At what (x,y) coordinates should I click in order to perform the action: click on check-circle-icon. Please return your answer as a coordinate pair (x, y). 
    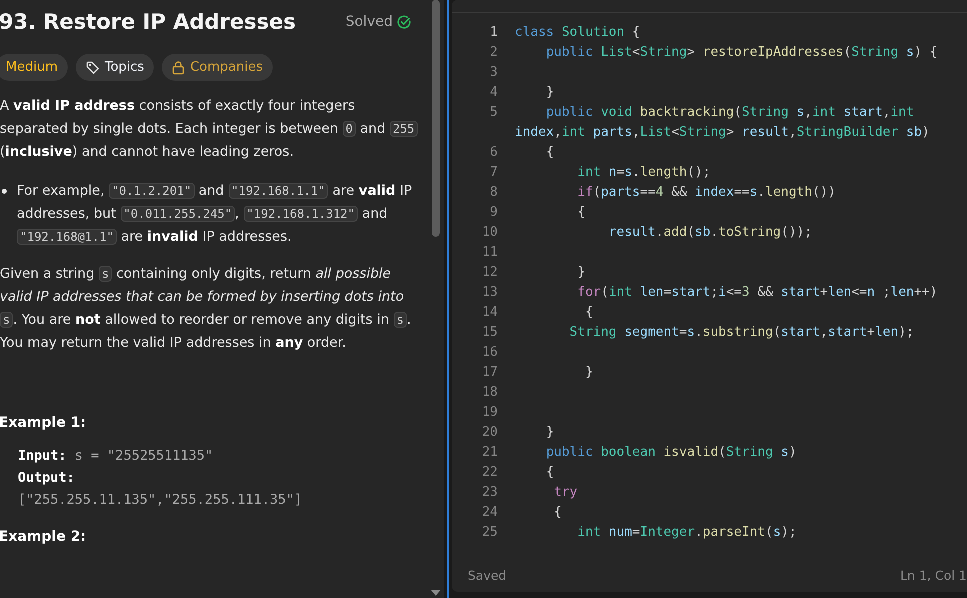
    Looking at the image, I should click on (404, 22).